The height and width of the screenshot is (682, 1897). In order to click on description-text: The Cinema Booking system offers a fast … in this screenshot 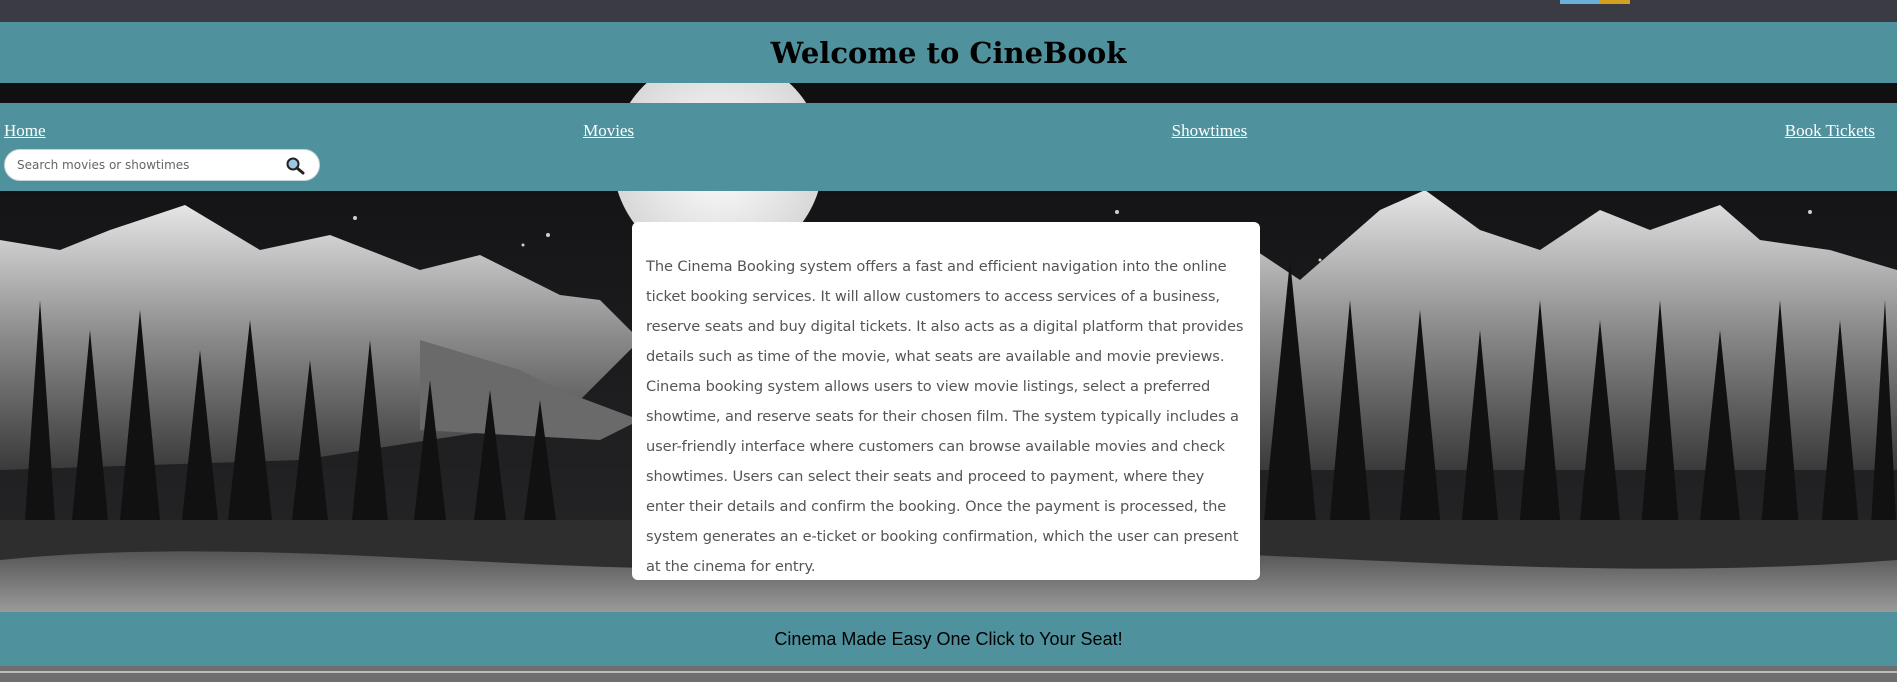, I will do `click(945, 416)`.